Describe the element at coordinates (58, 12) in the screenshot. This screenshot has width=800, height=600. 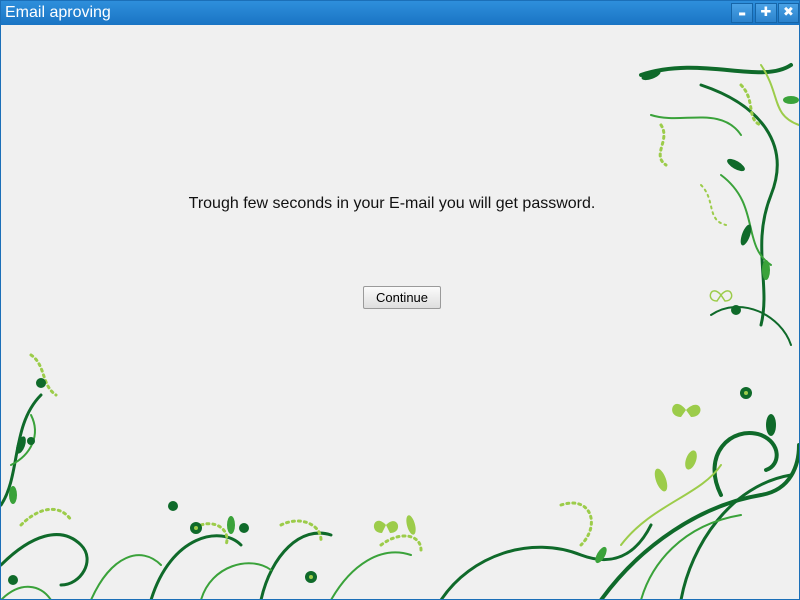
I see `window-title: Email aproving` at that location.